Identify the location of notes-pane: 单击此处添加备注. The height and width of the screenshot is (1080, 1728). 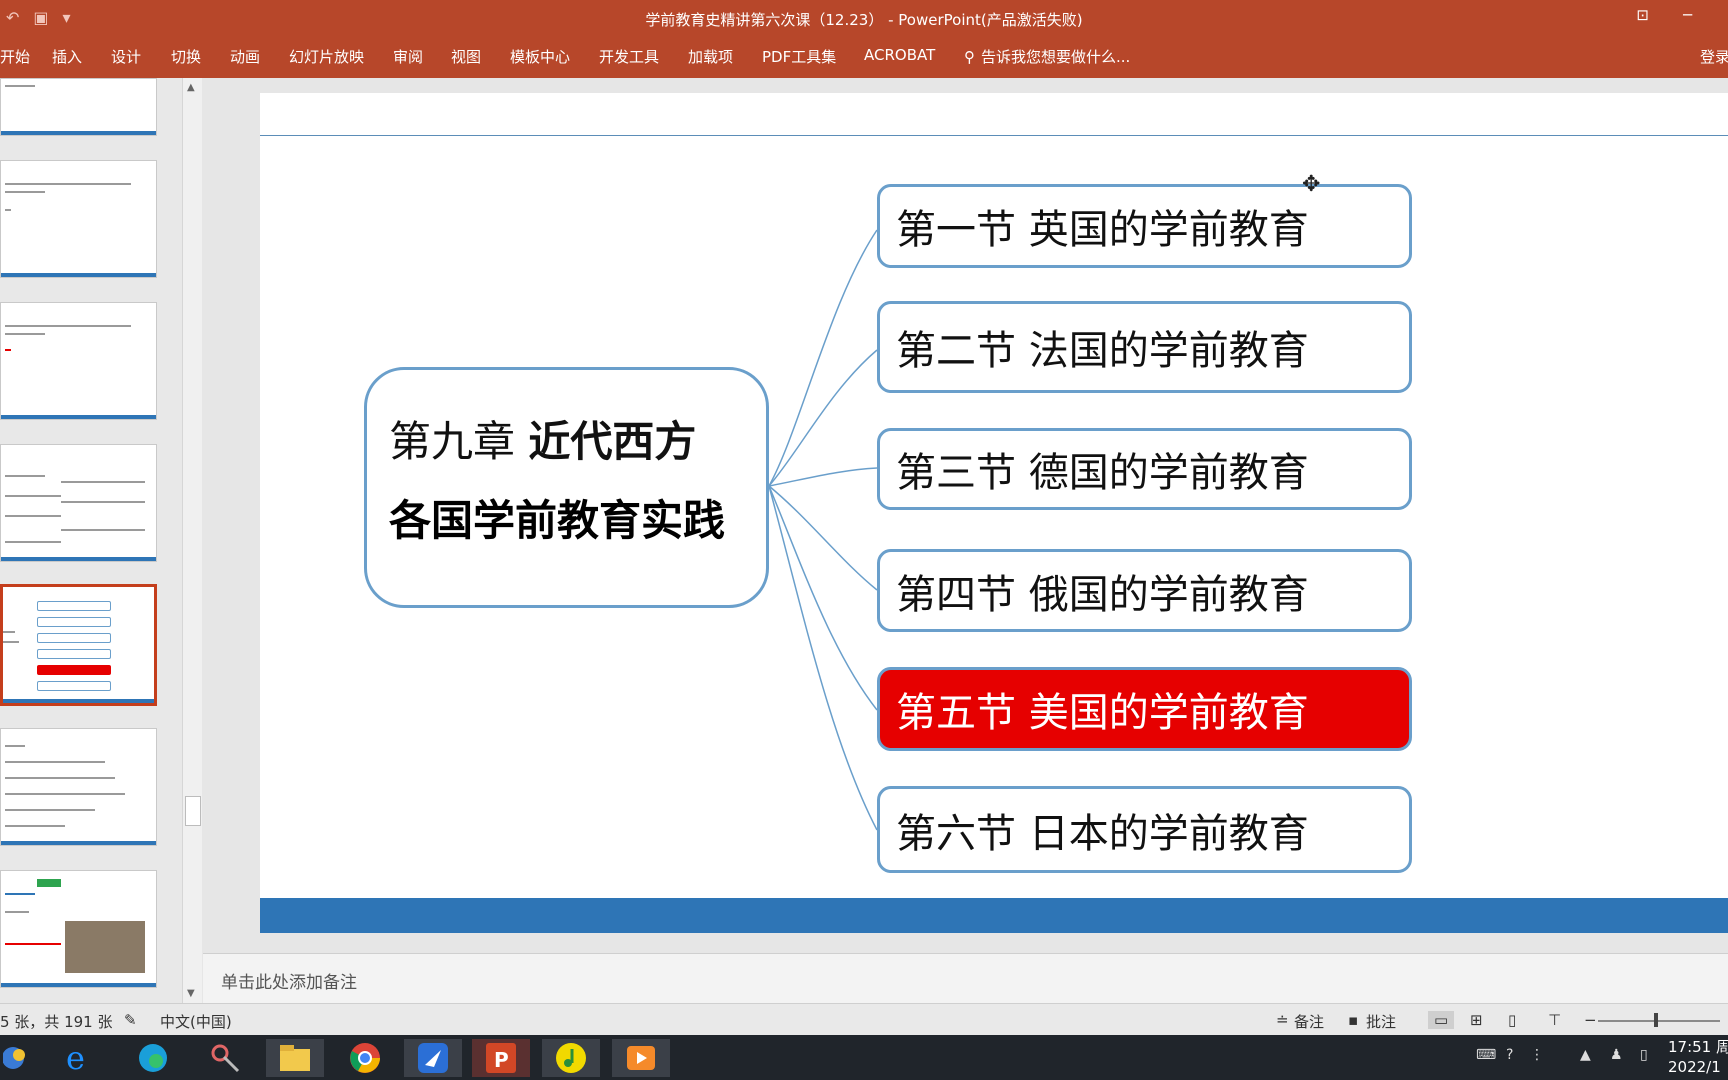
(965, 978).